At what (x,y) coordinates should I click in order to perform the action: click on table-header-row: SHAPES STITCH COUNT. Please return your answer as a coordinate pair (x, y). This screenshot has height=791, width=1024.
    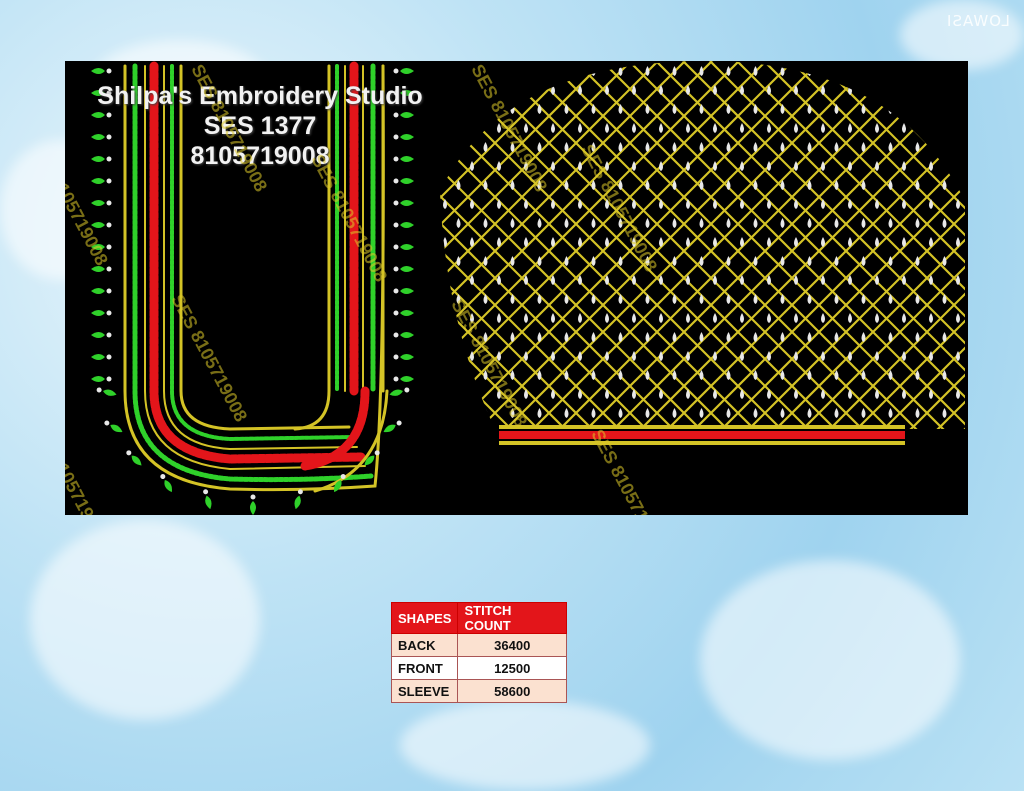
    Looking at the image, I should click on (478, 618).